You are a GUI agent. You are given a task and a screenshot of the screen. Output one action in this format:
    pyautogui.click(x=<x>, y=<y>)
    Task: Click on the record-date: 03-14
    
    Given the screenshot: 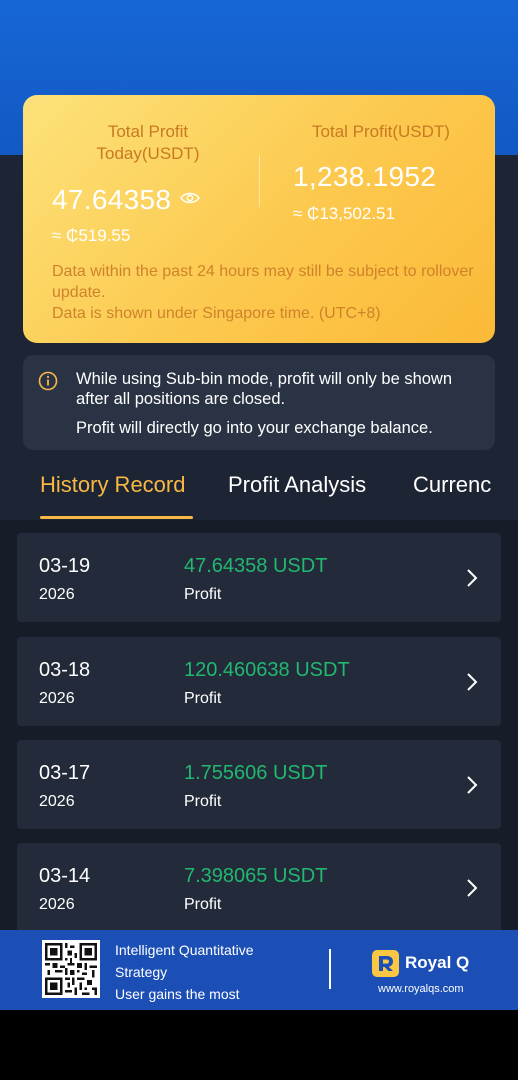 What is the action you would take?
    pyautogui.click(x=65, y=876)
    